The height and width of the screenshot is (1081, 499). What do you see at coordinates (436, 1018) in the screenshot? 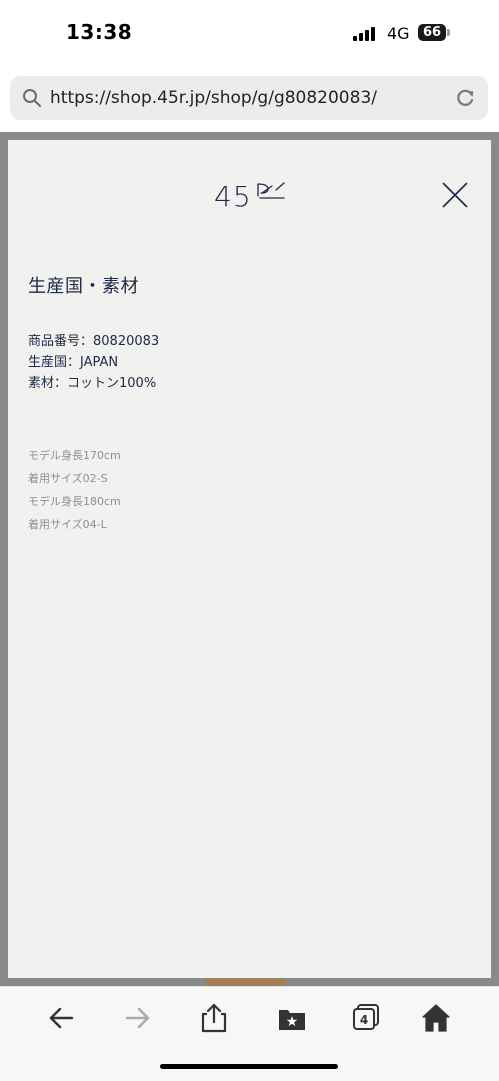
I see `home-icon` at bounding box center [436, 1018].